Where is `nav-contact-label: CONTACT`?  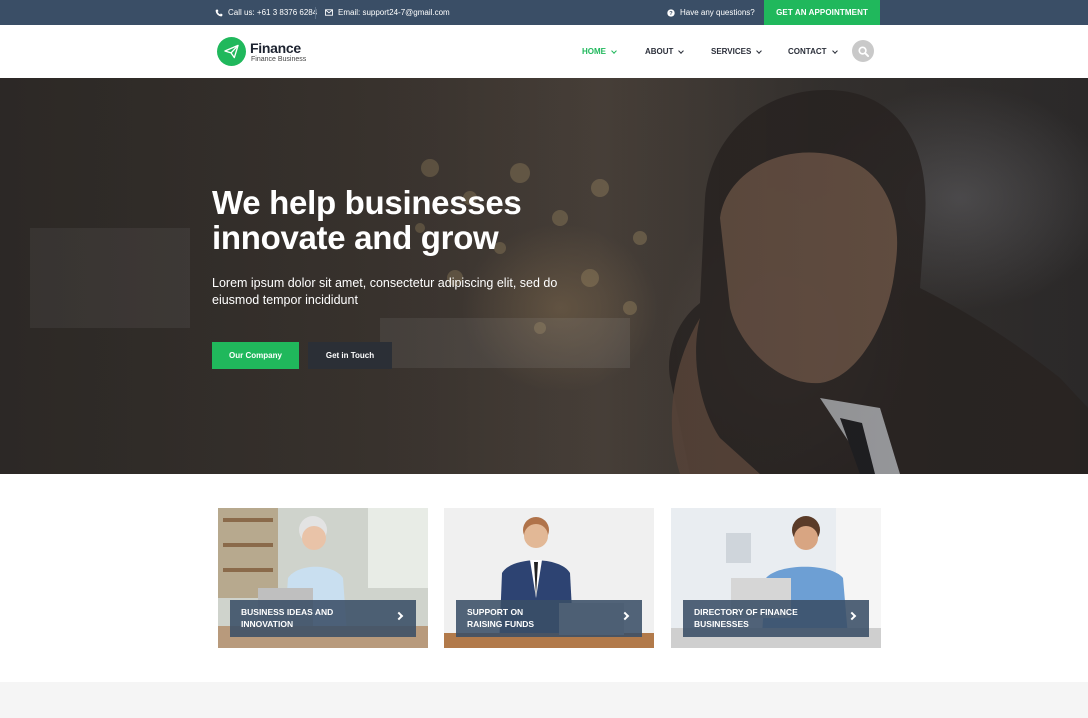
nav-contact-label: CONTACT is located at coordinates (807, 51).